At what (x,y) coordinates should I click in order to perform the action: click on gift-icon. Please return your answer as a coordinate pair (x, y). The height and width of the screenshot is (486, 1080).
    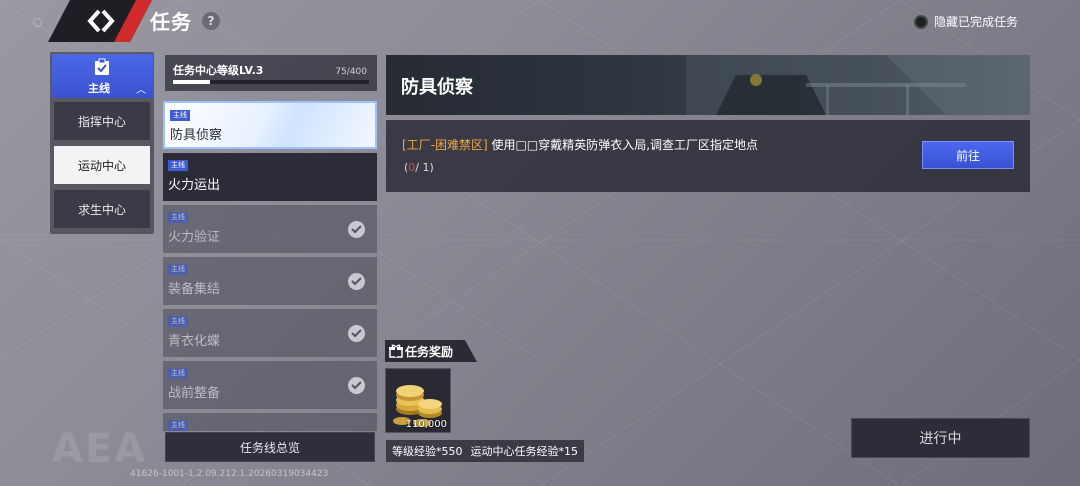
    Looking at the image, I should click on (396, 351).